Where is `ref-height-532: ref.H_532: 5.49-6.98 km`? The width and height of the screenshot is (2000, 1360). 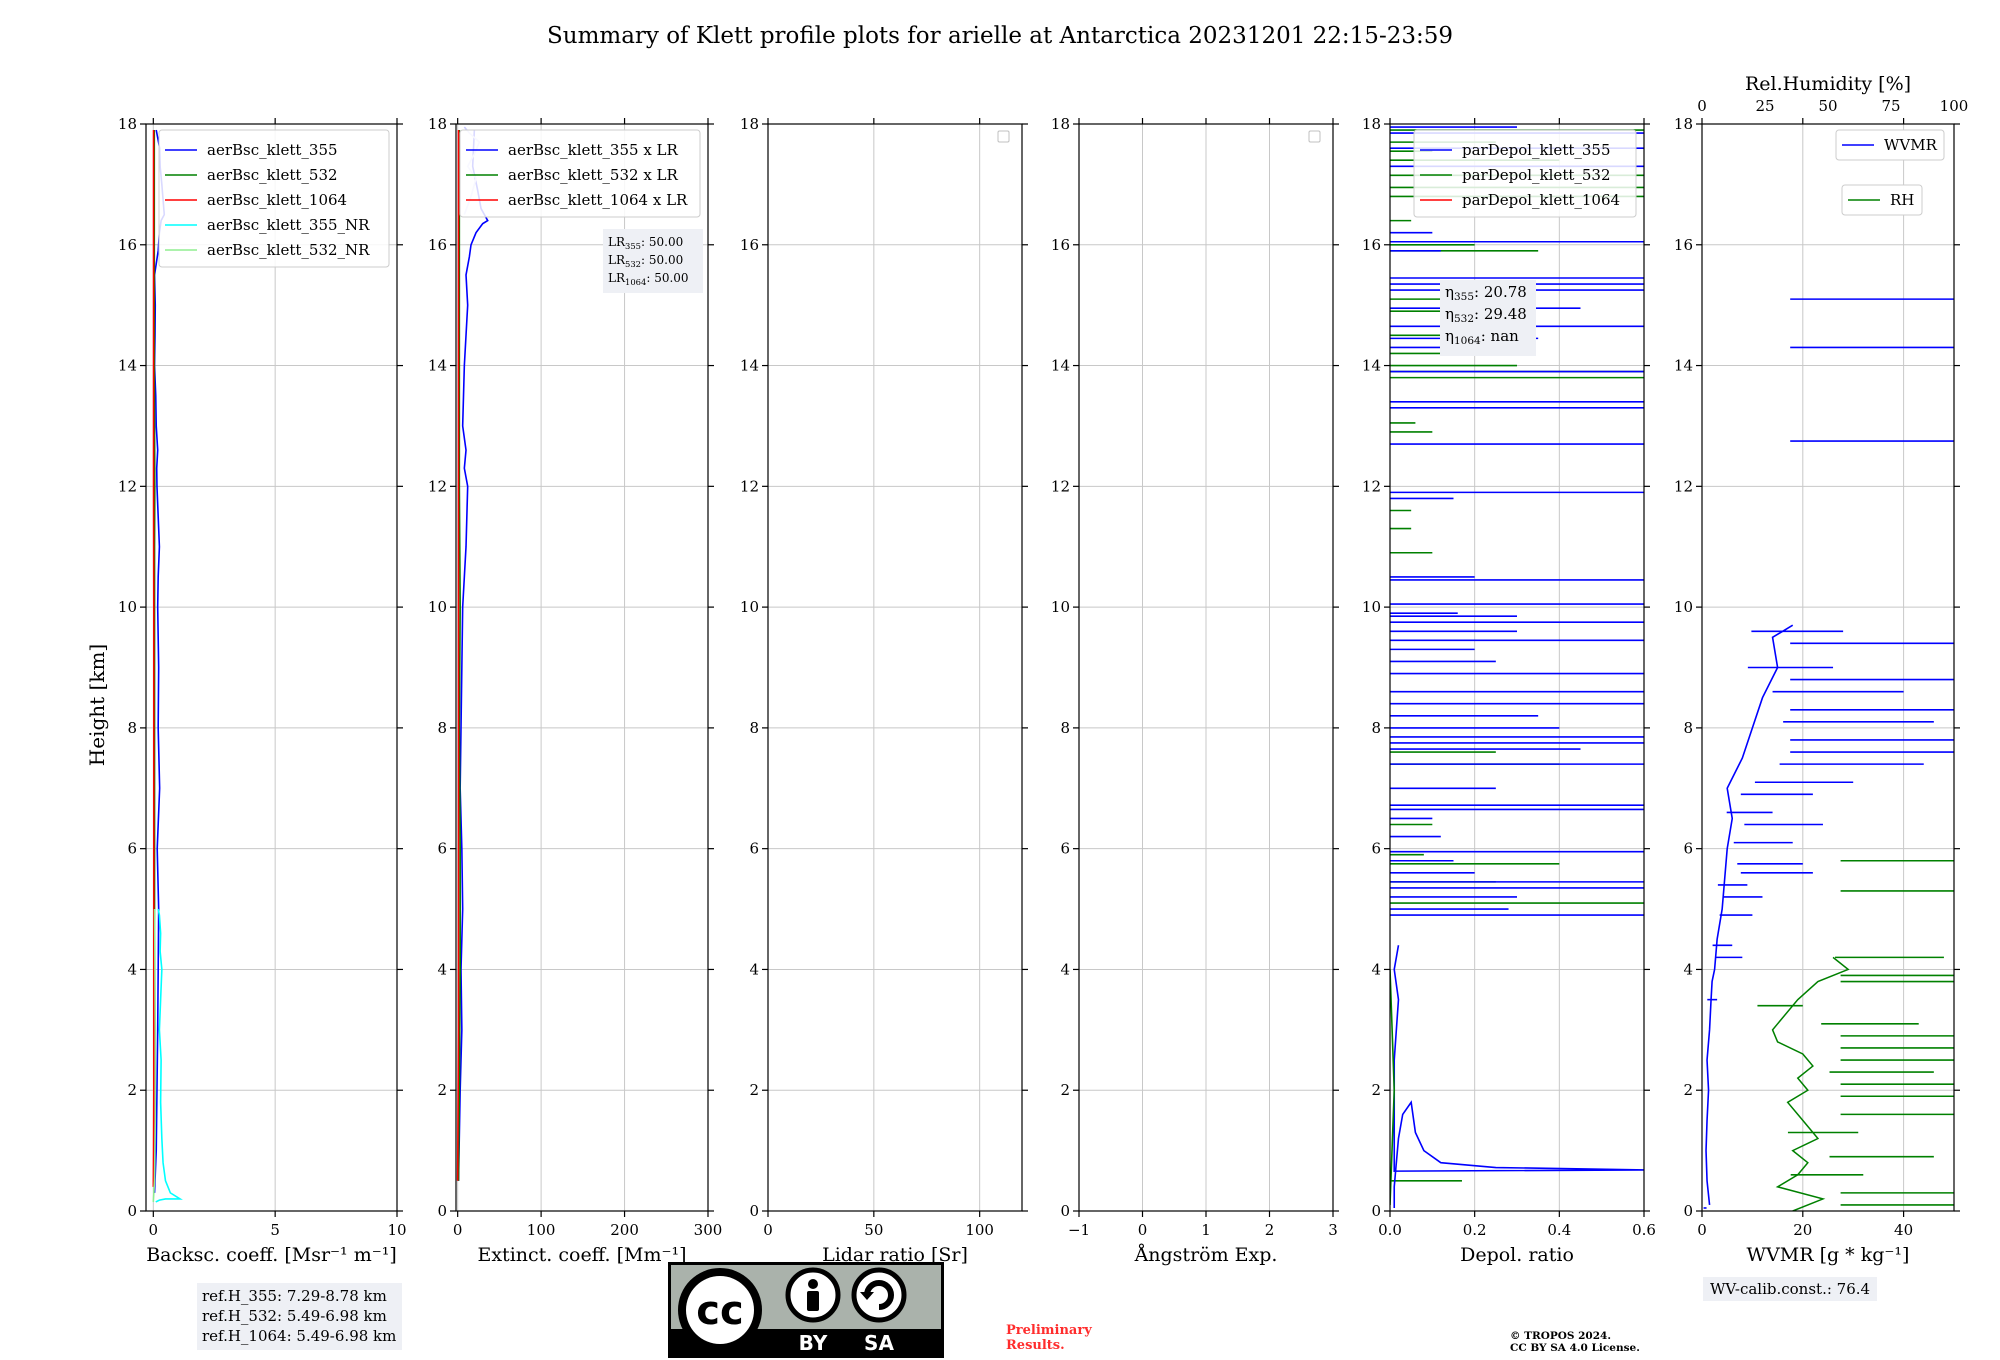
ref-height-532: ref.H_532: 5.49-6.98 km is located at coordinates (294, 1316).